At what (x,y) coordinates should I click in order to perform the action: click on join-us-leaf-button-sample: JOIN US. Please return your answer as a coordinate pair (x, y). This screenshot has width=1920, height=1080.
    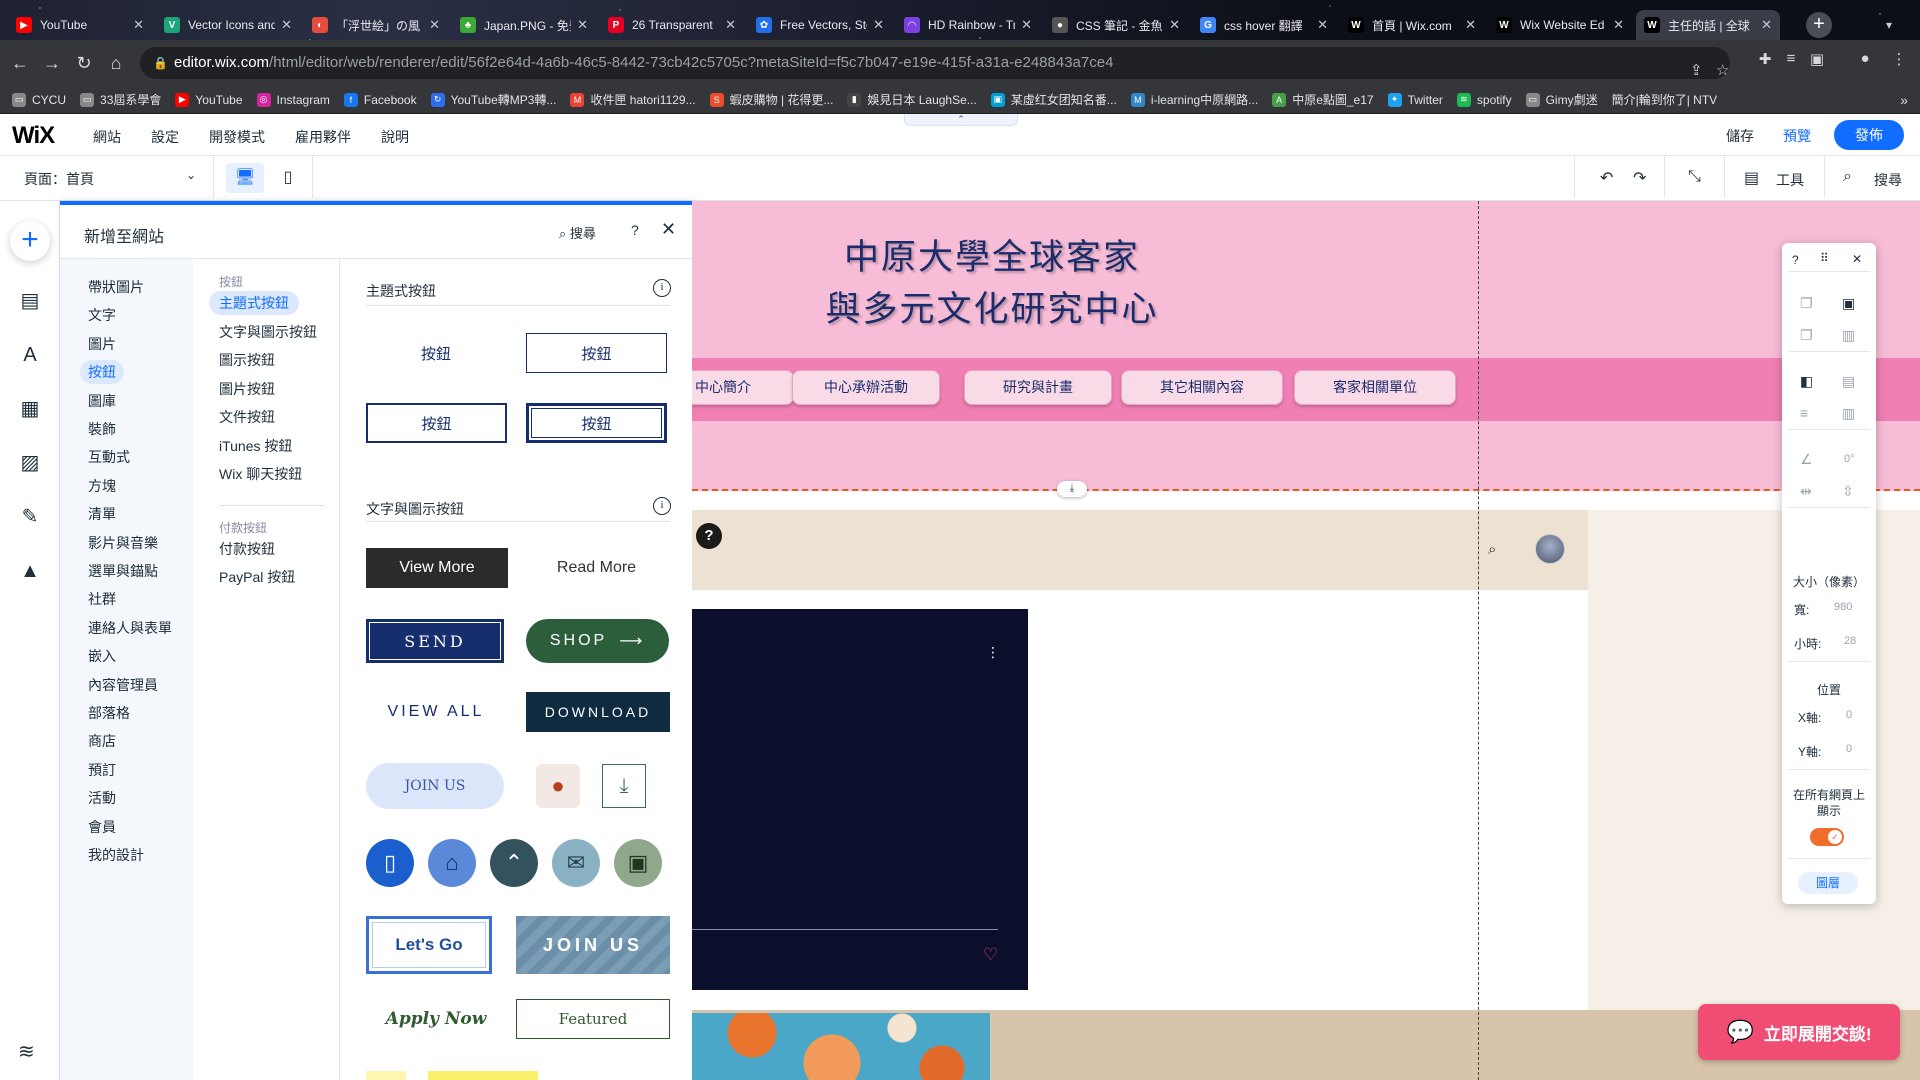
    Looking at the image, I should click on (593, 945).